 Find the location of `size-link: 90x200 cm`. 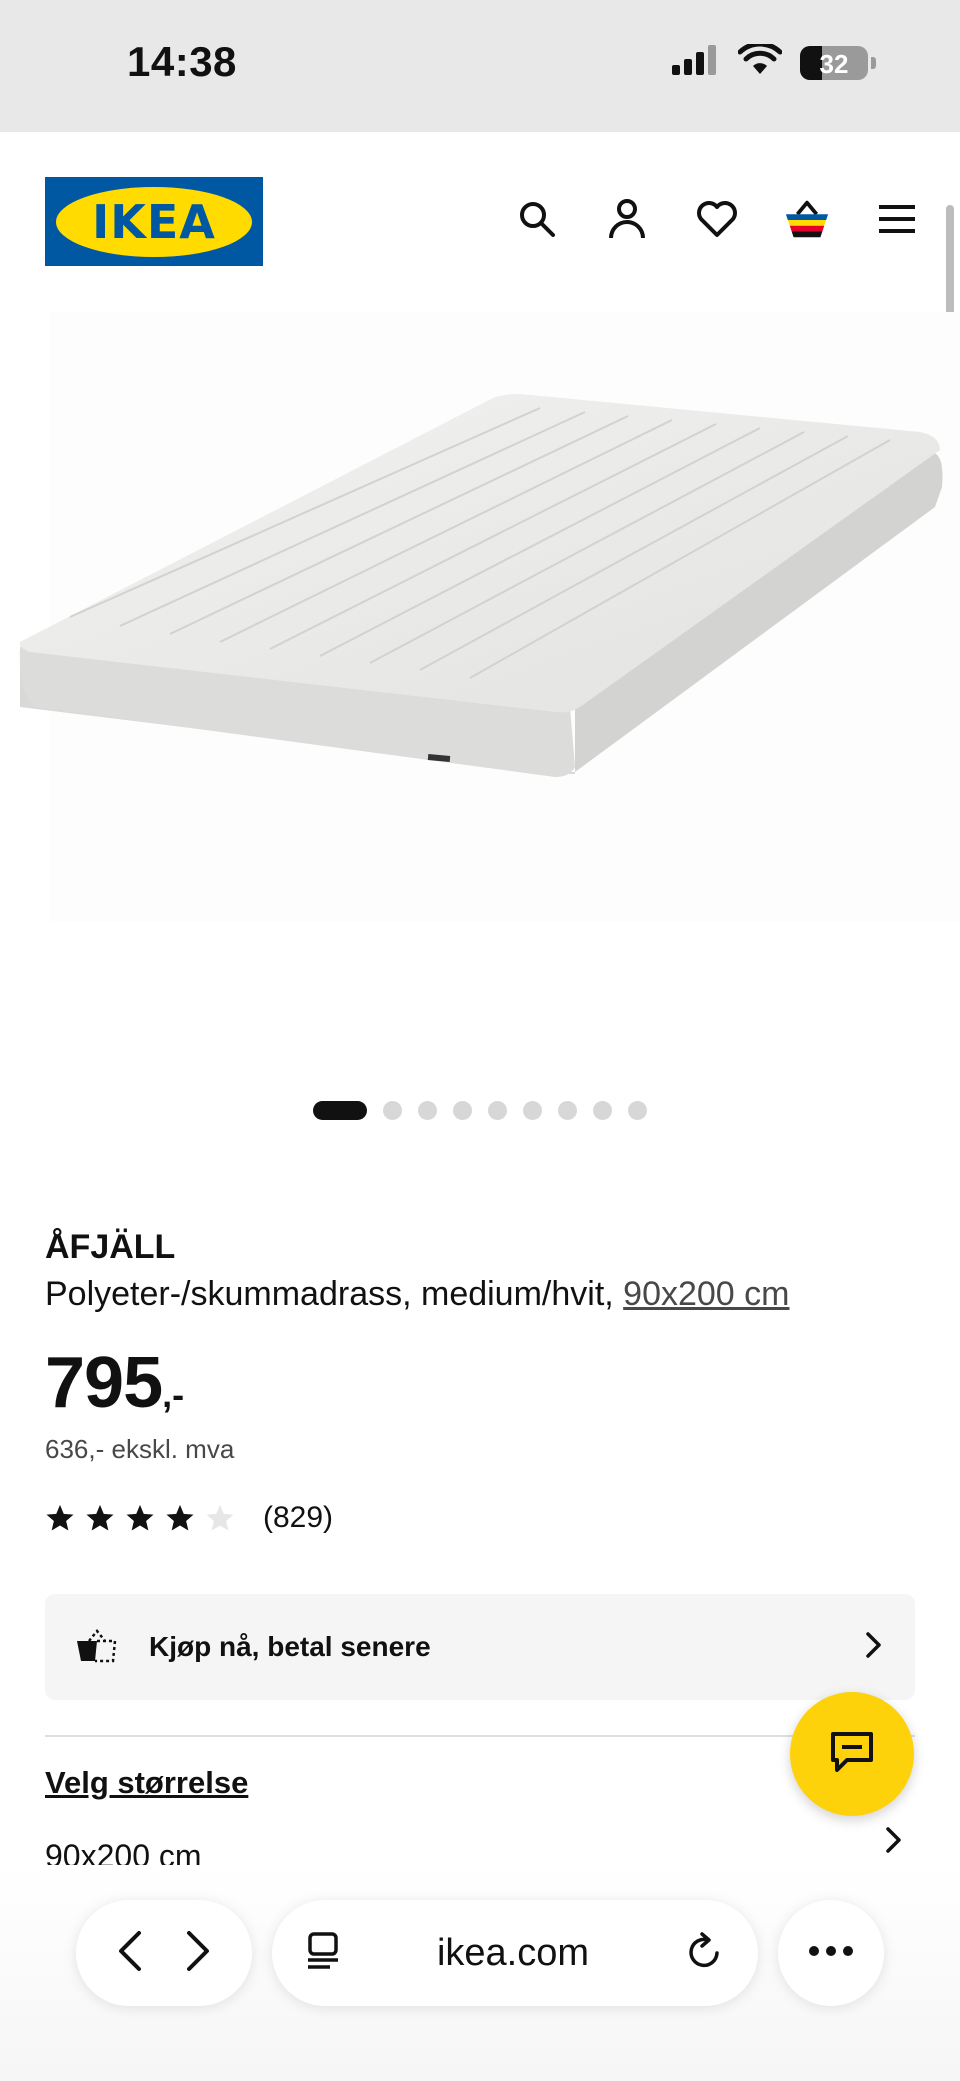

size-link: 90x200 cm is located at coordinates (706, 1294).